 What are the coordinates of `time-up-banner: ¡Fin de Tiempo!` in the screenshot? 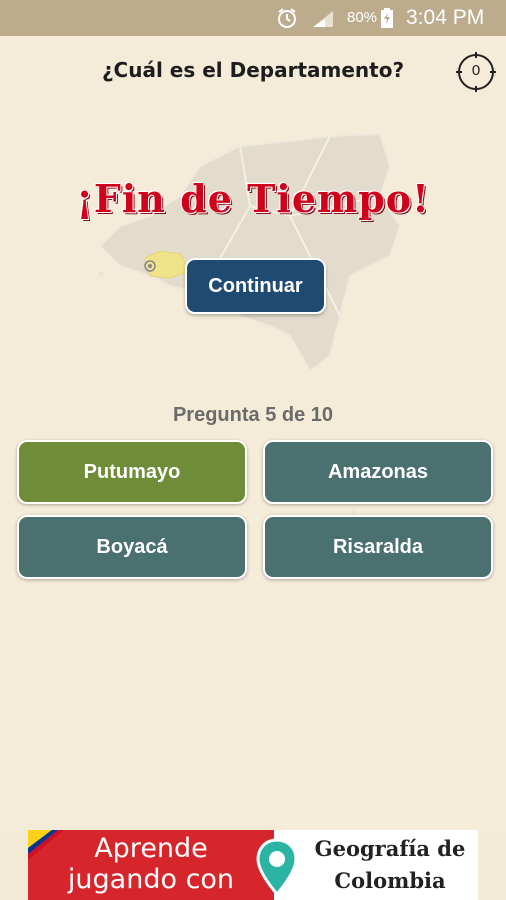 It's located at (253, 198).